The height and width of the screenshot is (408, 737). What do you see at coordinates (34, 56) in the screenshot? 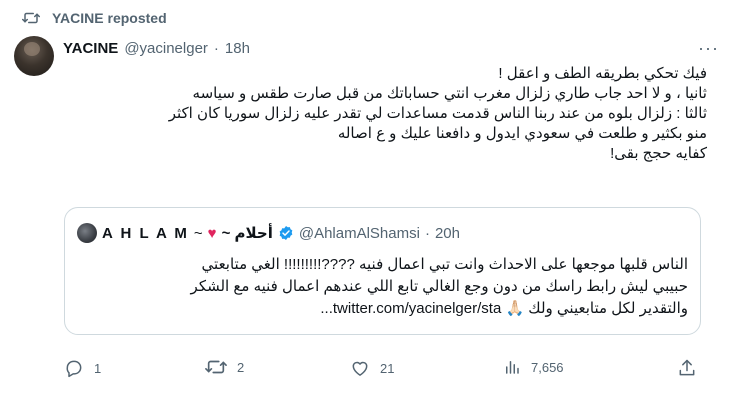
I see `author-avatar` at bounding box center [34, 56].